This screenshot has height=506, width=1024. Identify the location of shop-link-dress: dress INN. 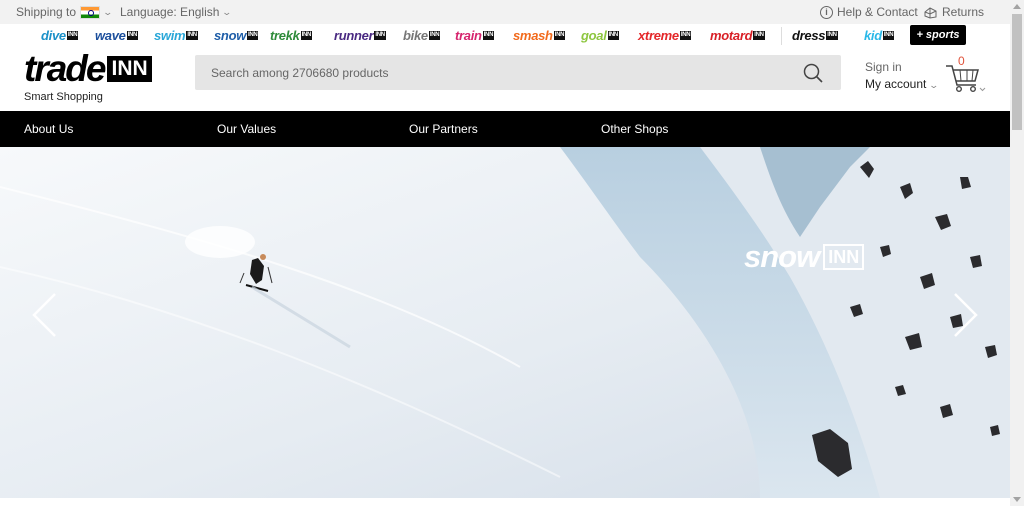
(815, 35).